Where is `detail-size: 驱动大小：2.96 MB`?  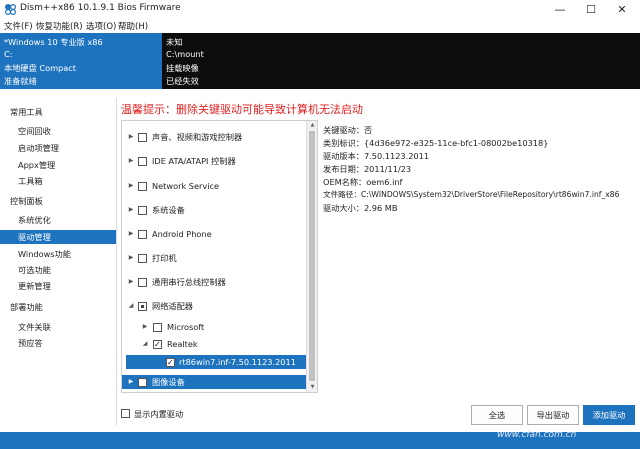
detail-size: 驱动大小：2.96 MB is located at coordinates (360, 208).